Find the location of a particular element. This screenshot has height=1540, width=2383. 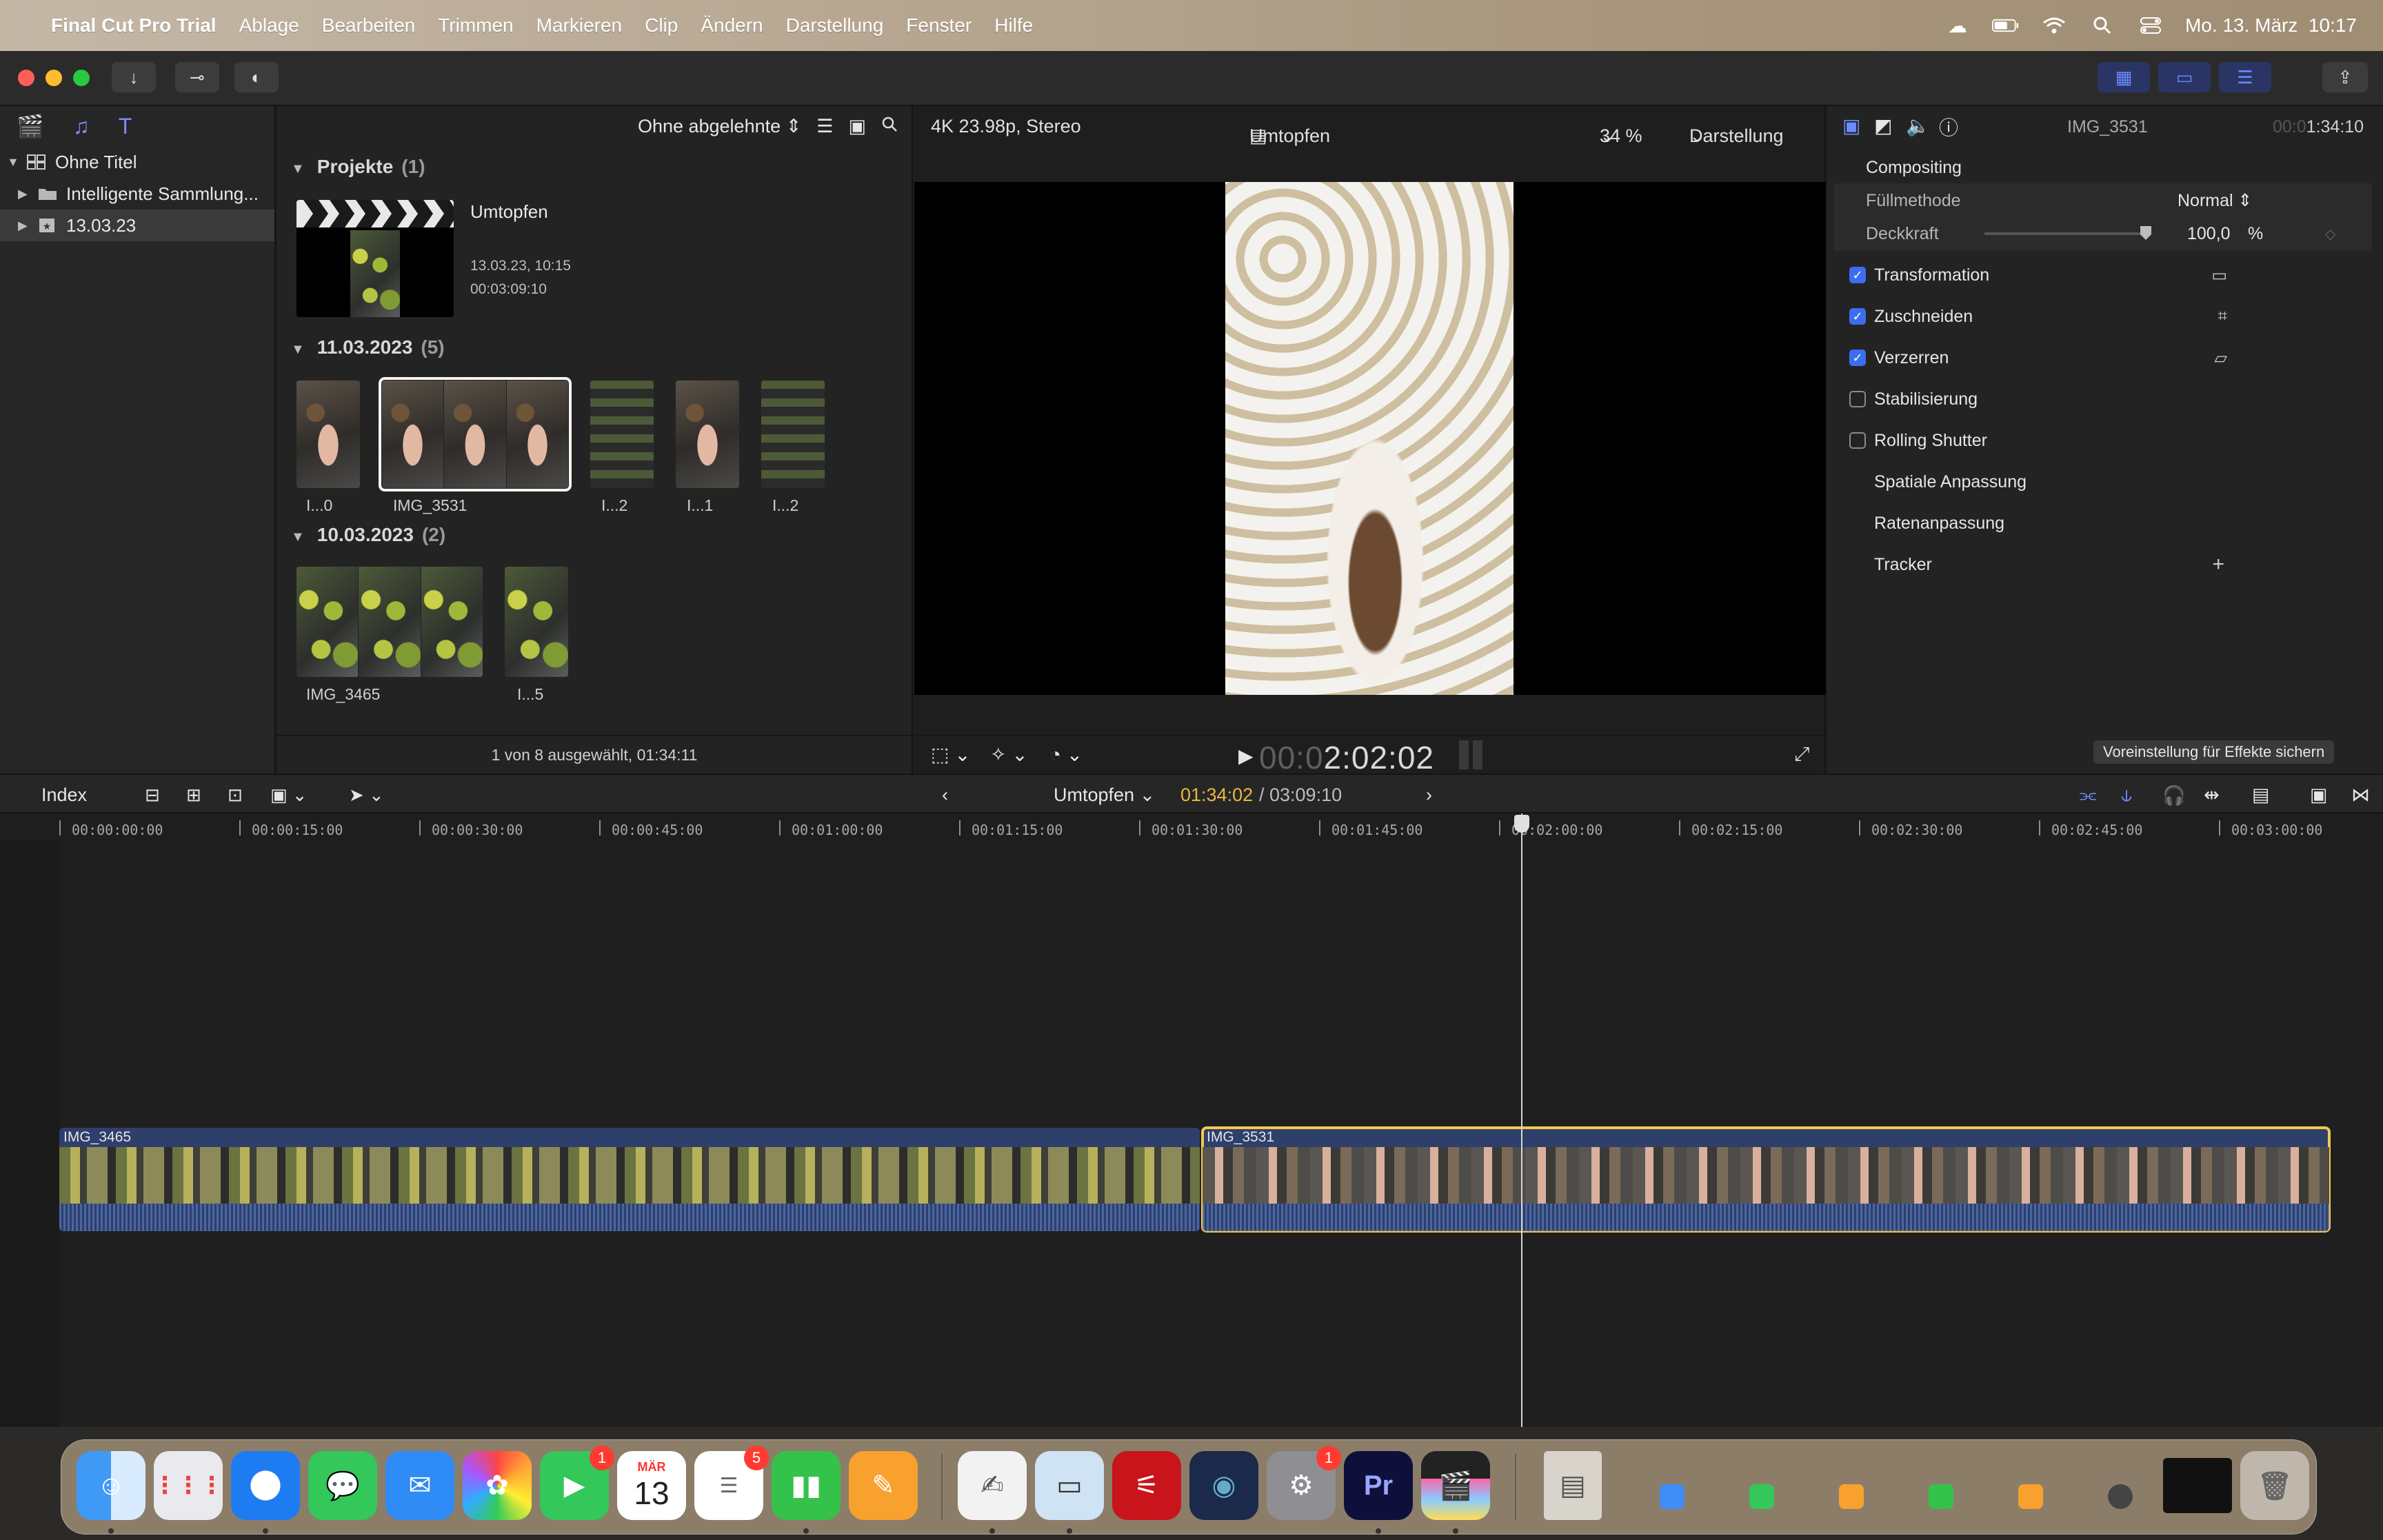

menu-markieren: Markieren is located at coordinates (579, 26).